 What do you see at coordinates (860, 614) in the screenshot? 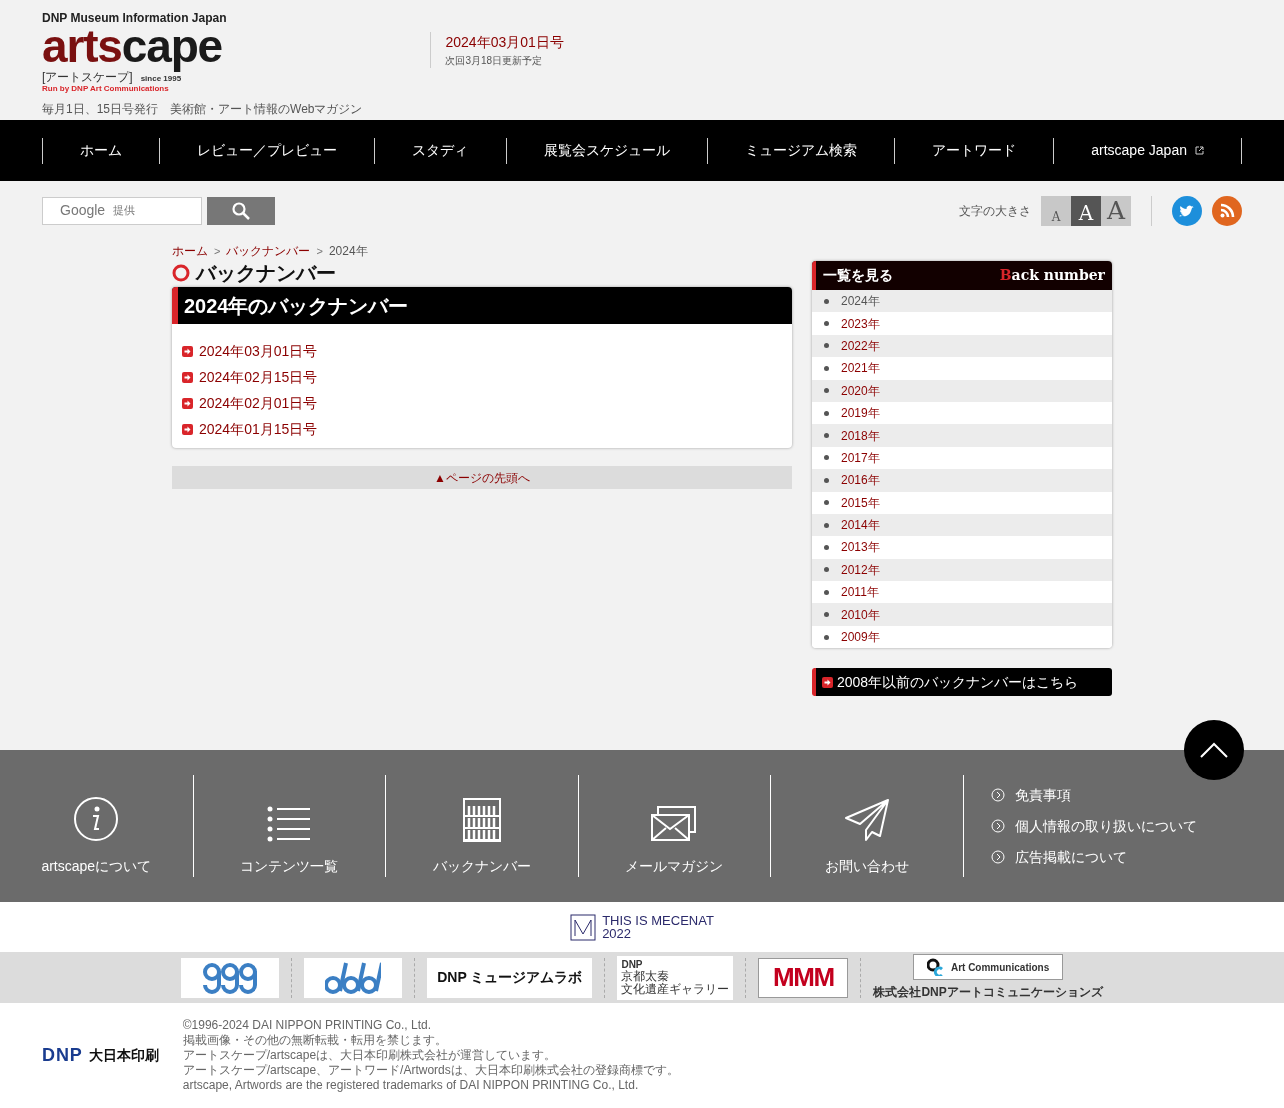
I see `year-link: 2010年` at bounding box center [860, 614].